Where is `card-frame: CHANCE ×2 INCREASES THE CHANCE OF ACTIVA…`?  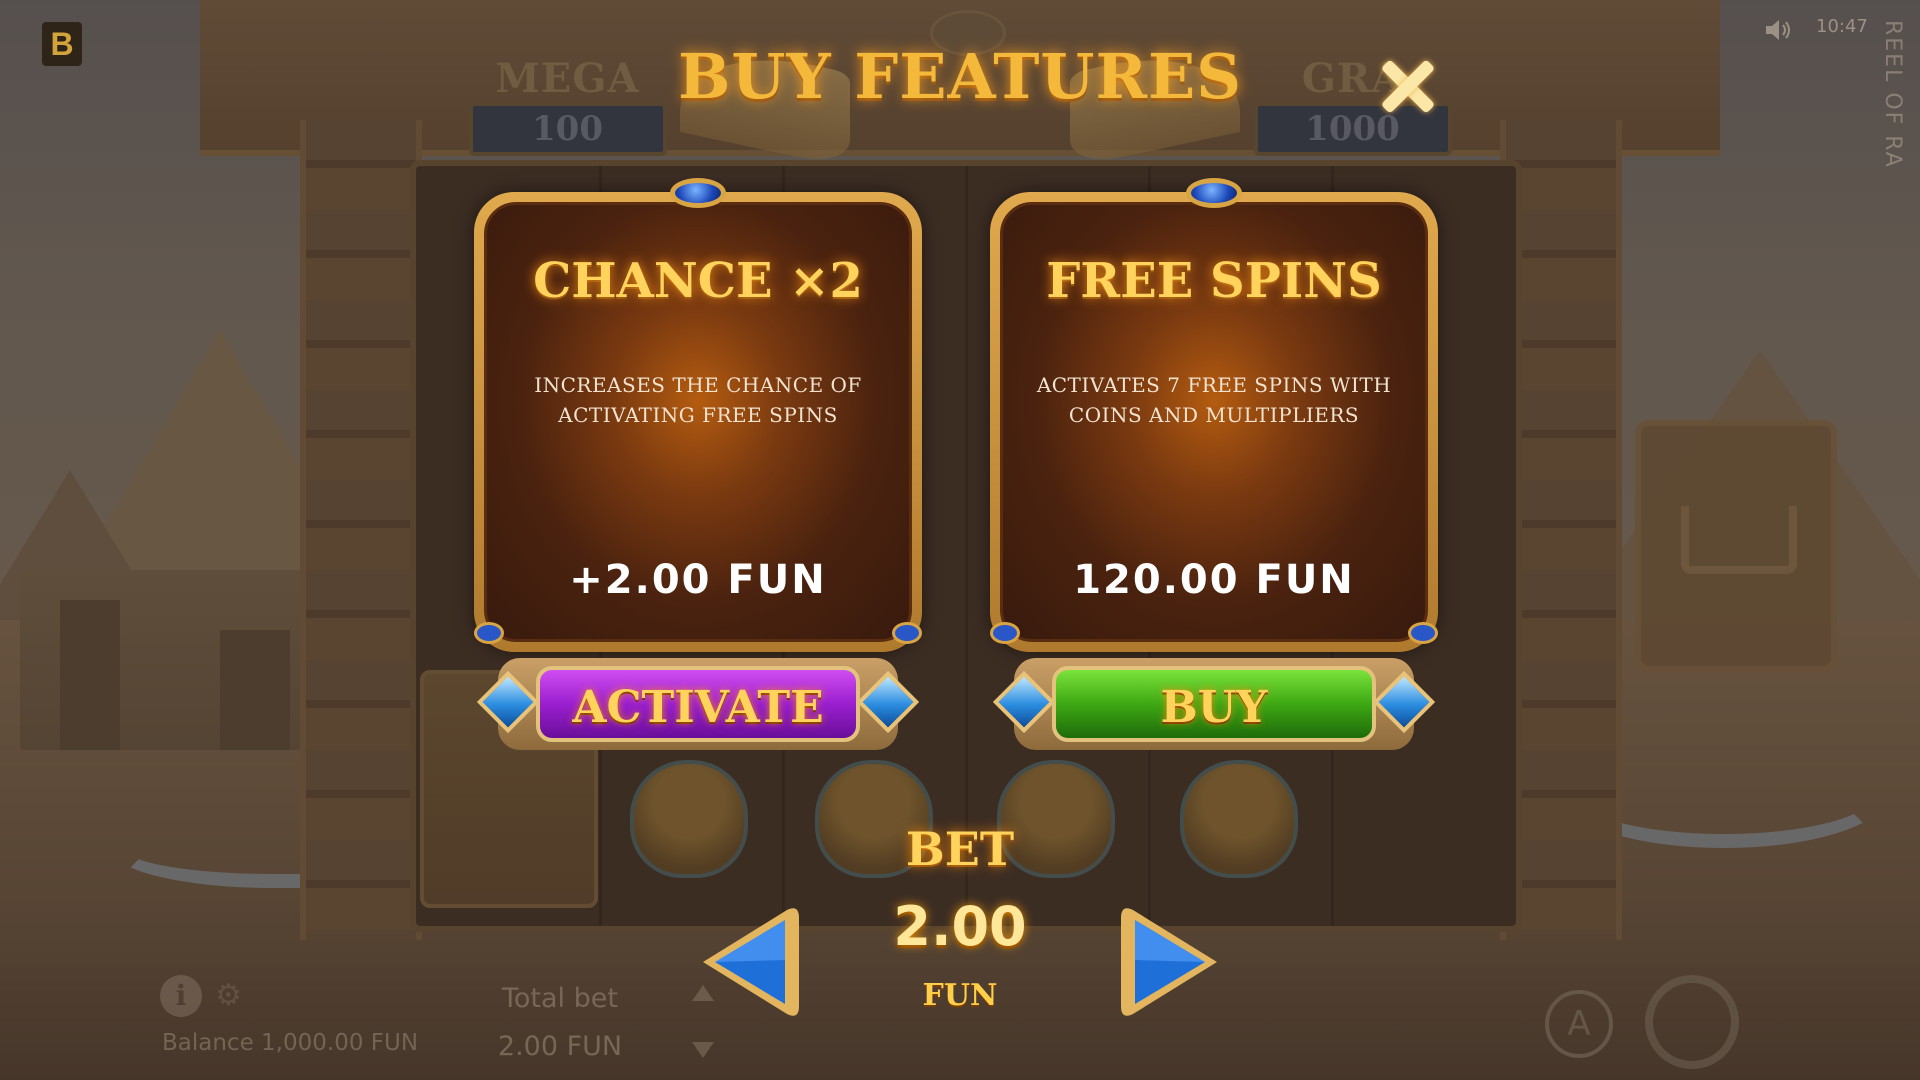 card-frame: CHANCE ×2 INCREASES THE CHANCE OF ACTIVA… is located at coordinates (698, 422).